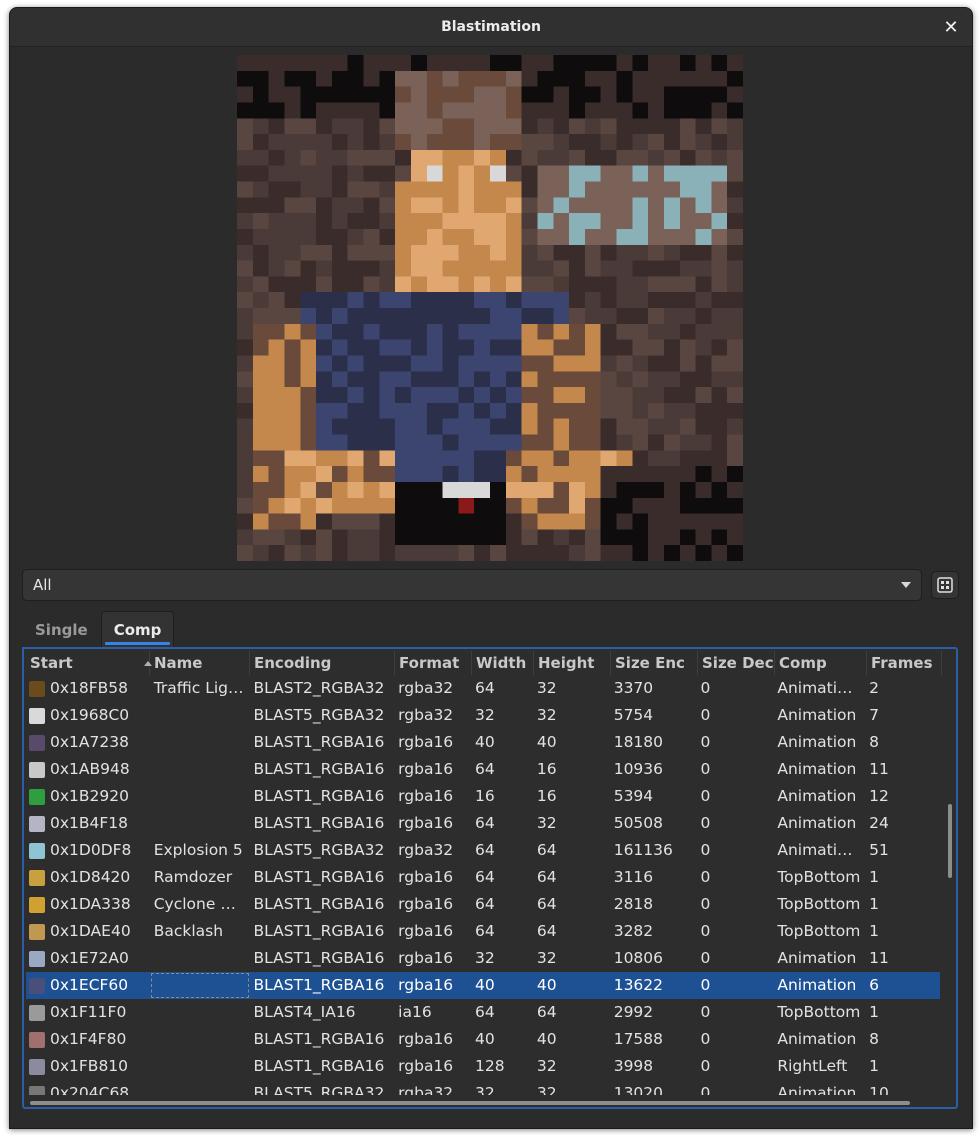 The height and width of the screenshot is (1135, 980). What do you see at coordinates (874, 715) in the screenshot?
I see `cell-frames: 7` at bounding box center [874, 715].